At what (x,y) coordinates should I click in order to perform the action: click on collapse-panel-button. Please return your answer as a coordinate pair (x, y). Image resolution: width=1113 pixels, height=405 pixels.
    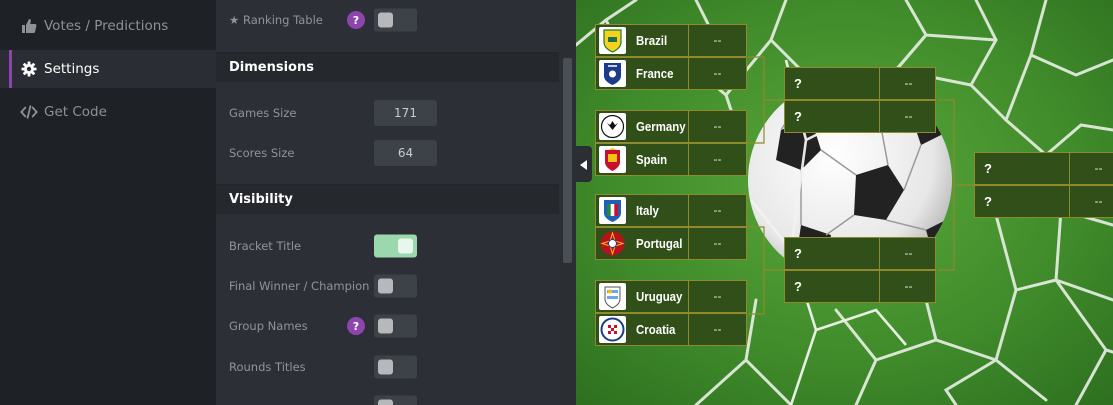
    Looking at the image, I should click on (584, 164).